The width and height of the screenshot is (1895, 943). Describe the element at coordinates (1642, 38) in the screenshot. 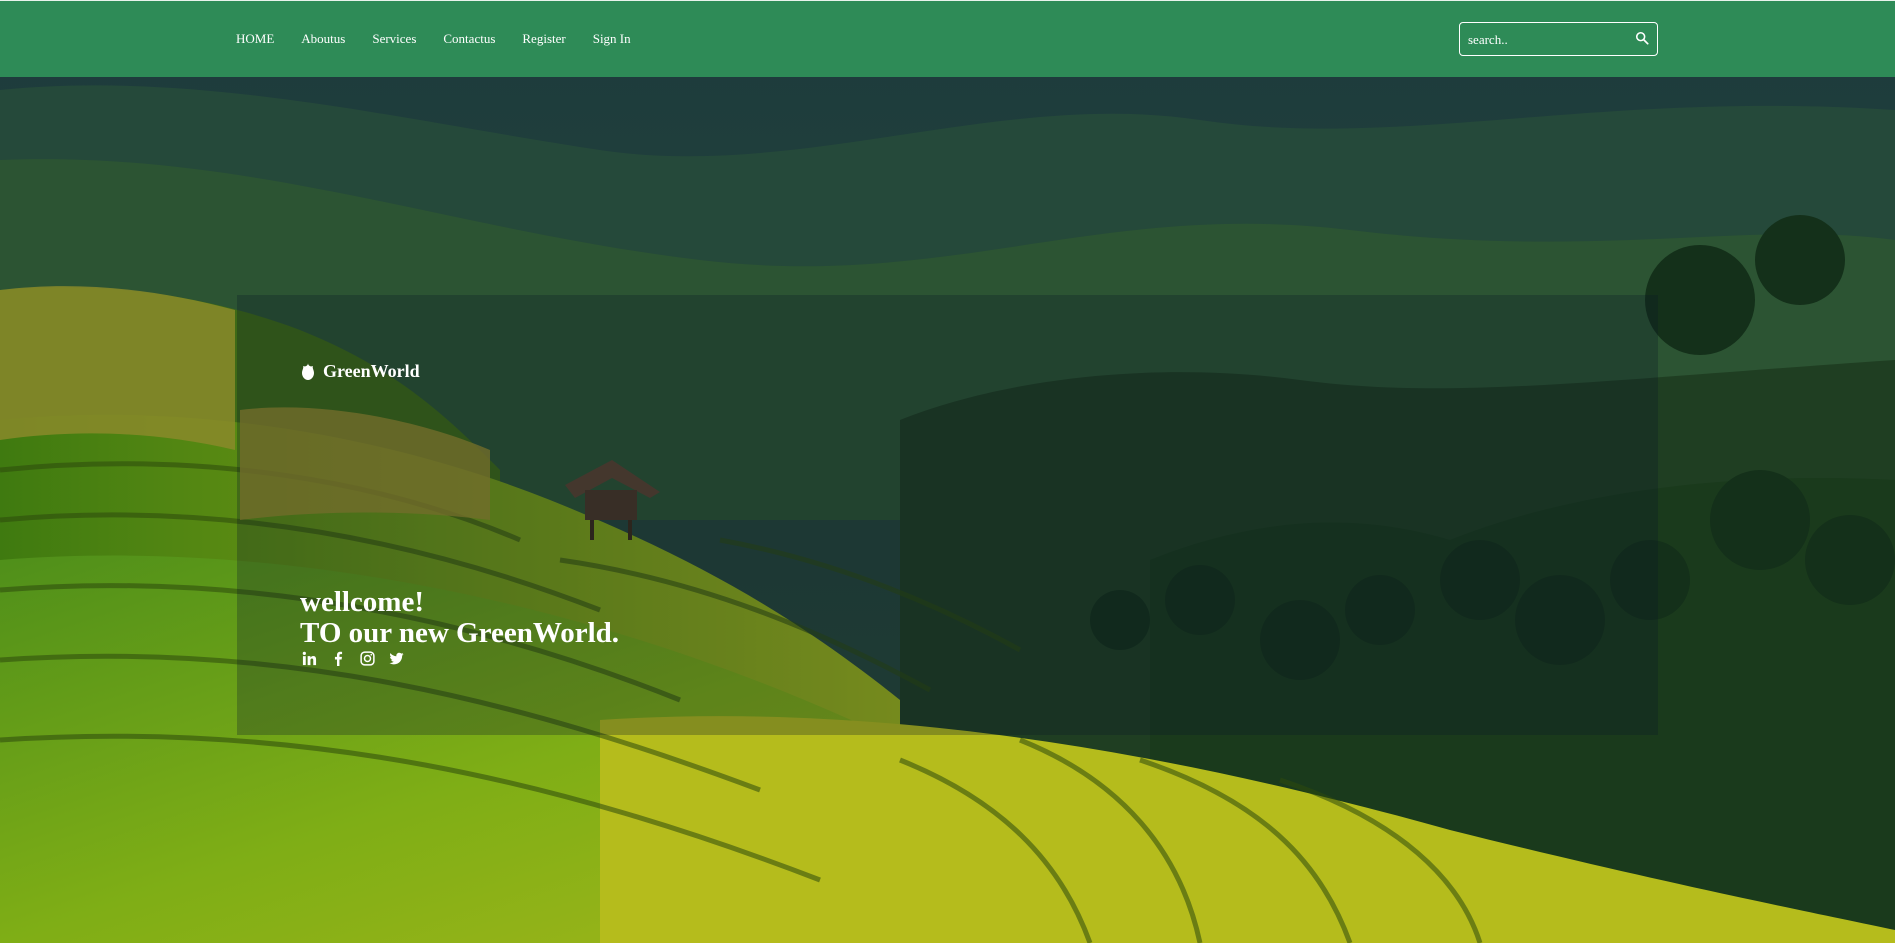

I see `search-icon` at that location.